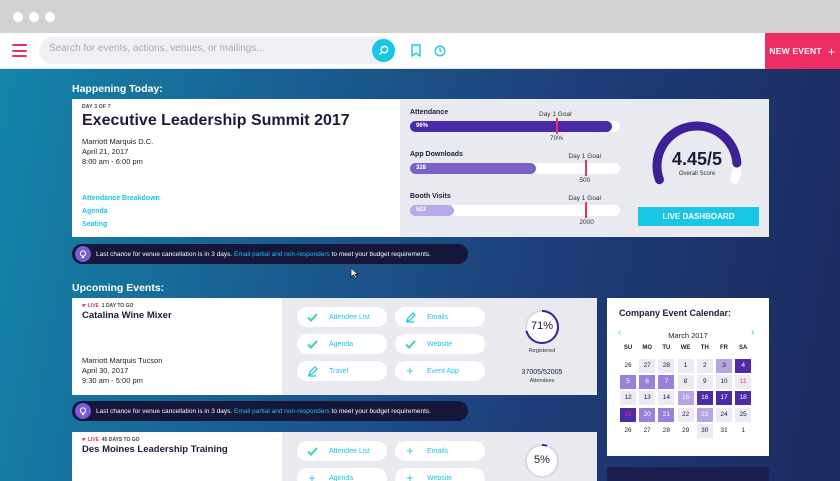 Image resolution: width=840 pixels, height=481 pixels. What do you see at coordinates (647, 382) in the screenshot?
I see `calendar-day: 6` at bounding box center [647, 382].